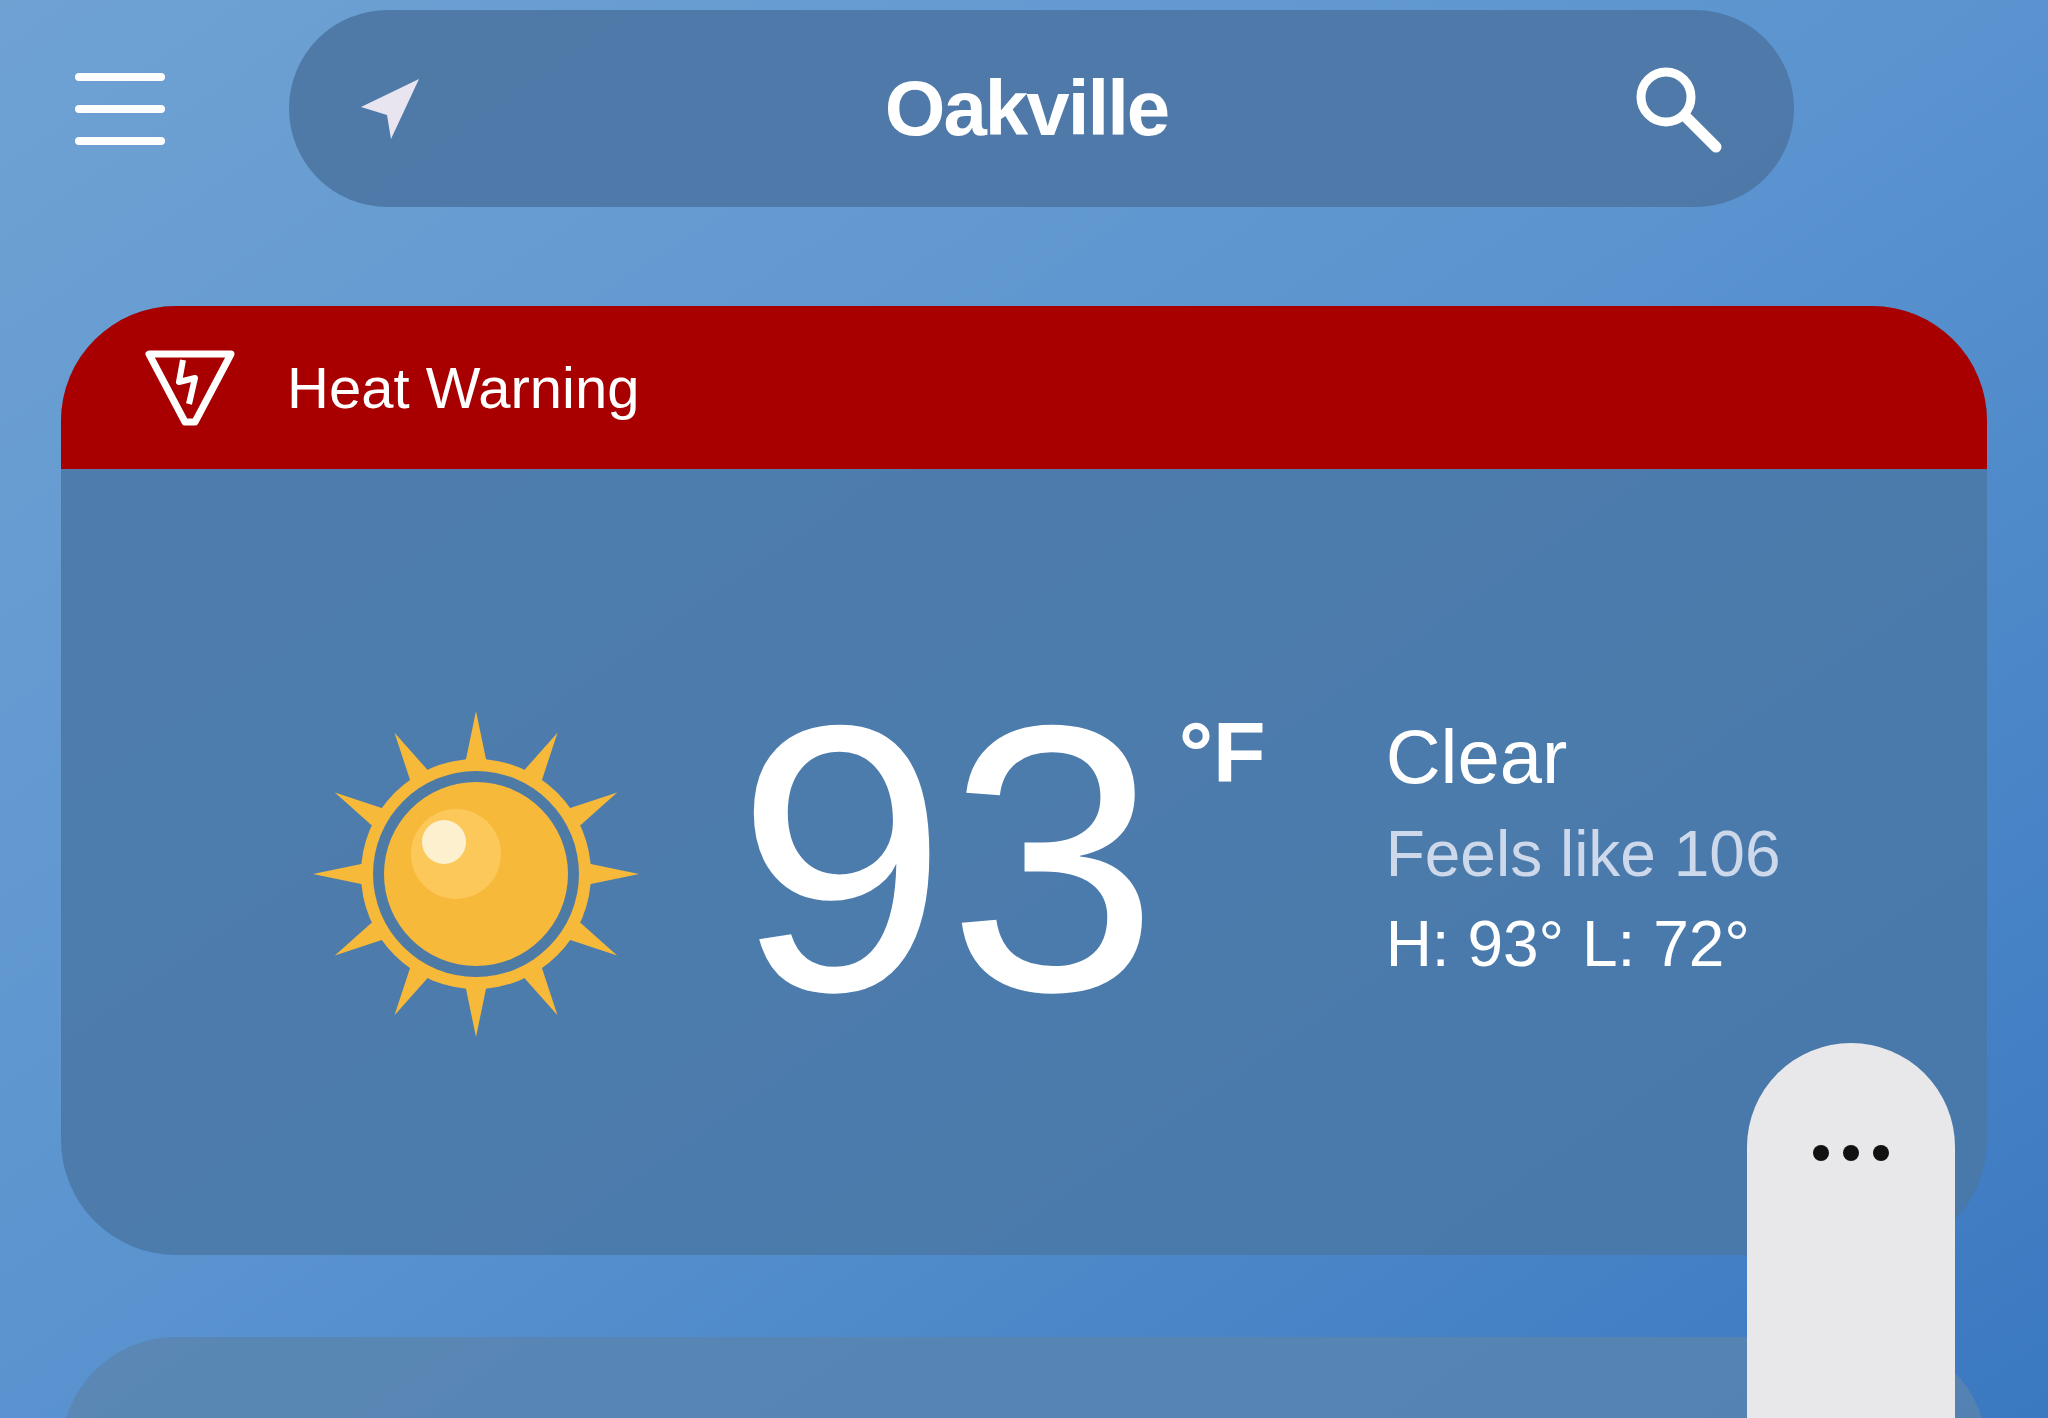 This screenshot has height=1418, width=2048. I want to click on high-low-text: H: 93° L: 72°, so click(1568, 944).